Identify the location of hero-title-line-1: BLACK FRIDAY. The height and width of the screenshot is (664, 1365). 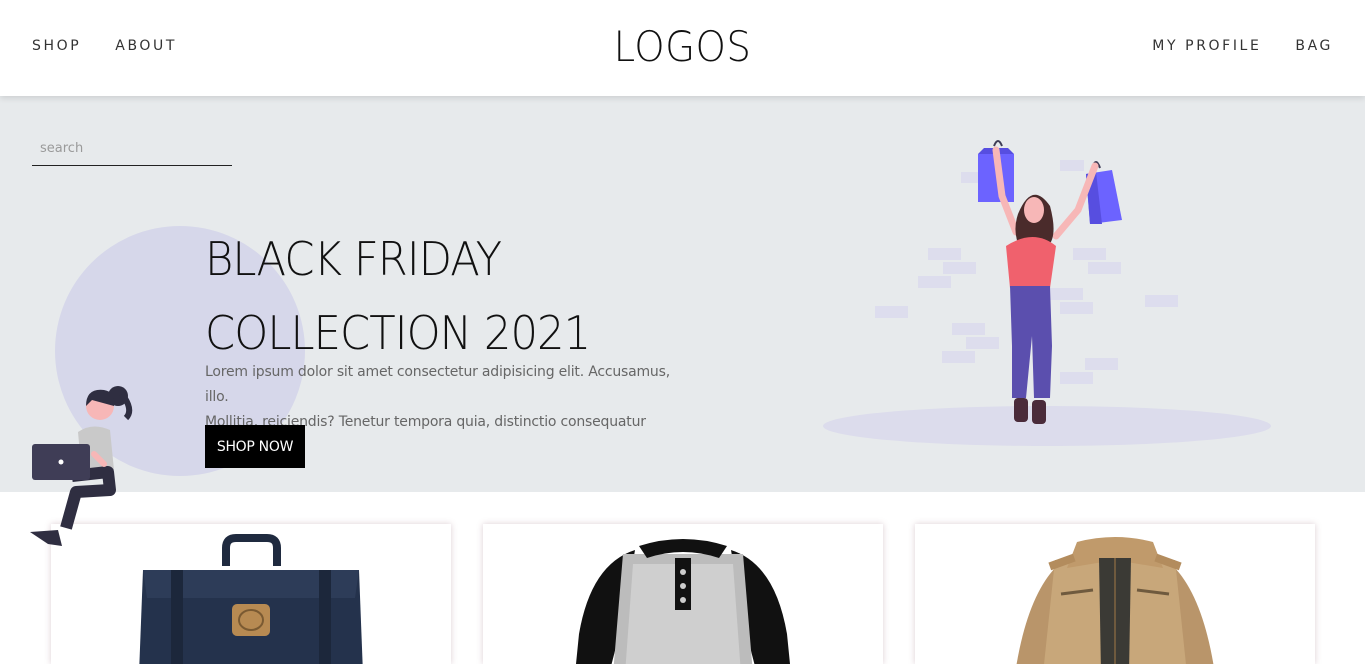
(353, 259).